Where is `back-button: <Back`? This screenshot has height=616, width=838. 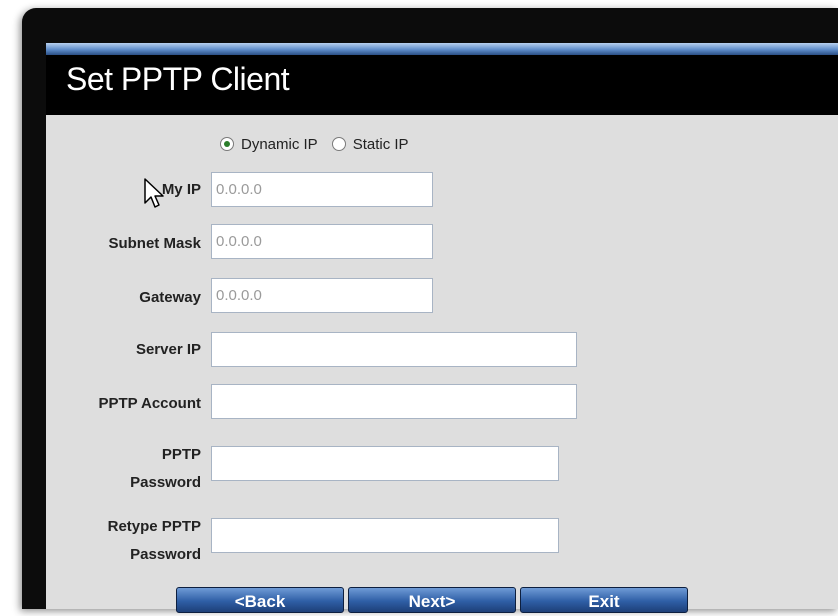 back-button: <Back is located at coordinates (260, 600).